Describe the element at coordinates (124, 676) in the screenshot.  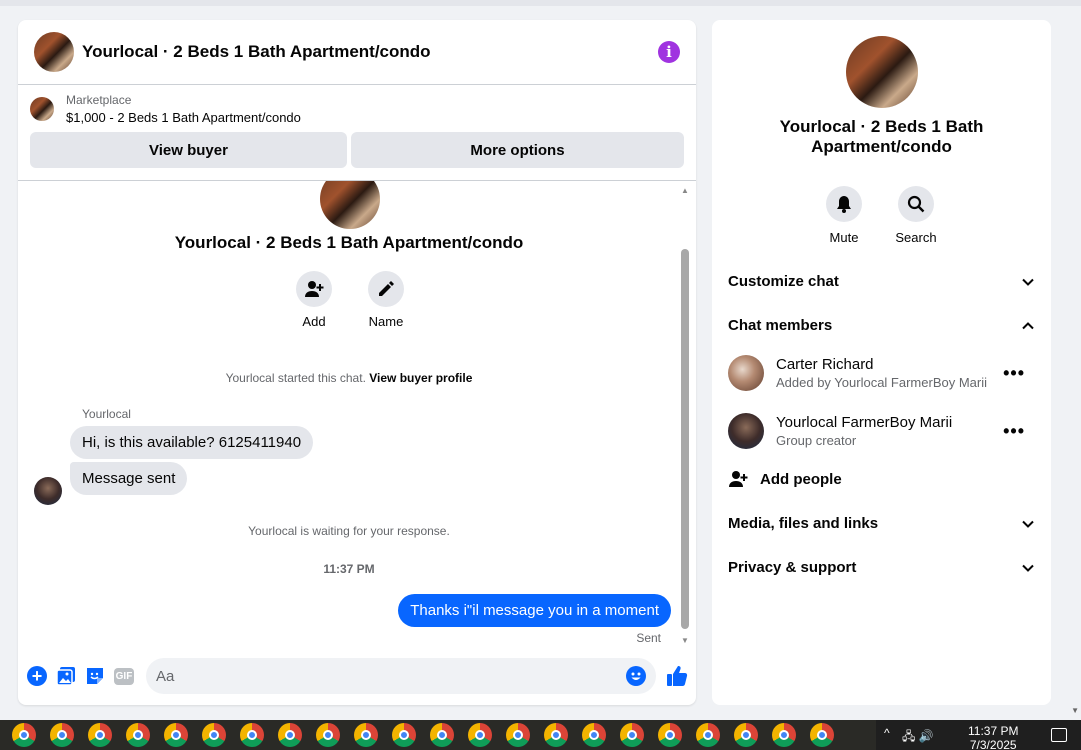
I see `gif-icon: GIF` at that location.